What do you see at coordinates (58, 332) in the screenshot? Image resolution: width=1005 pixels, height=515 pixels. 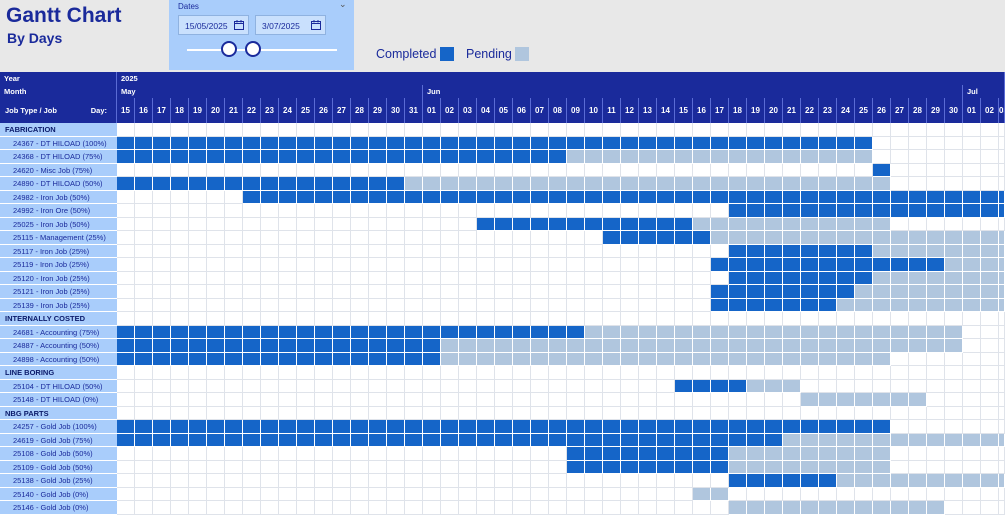 I see `job-row-label: 24681 - Accounting (75%)` at bounding box center [58, 332].